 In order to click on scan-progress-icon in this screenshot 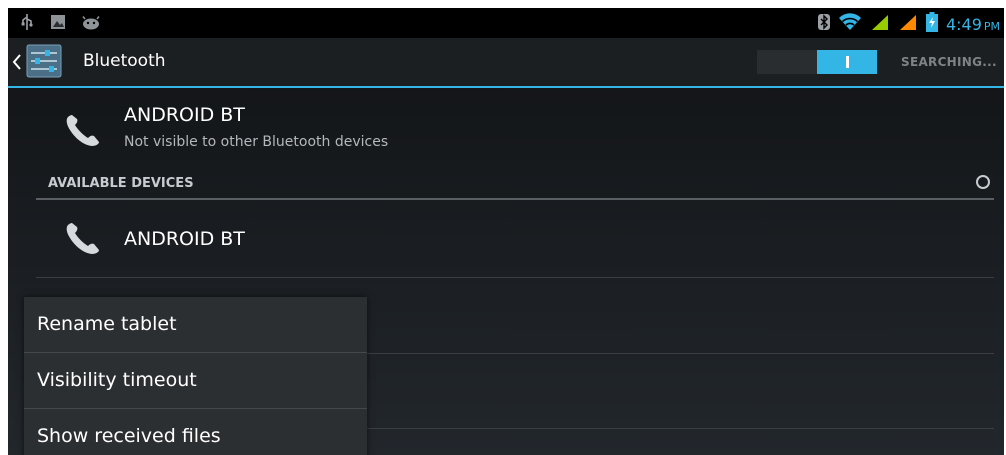, I will do `click(983, 182)`.